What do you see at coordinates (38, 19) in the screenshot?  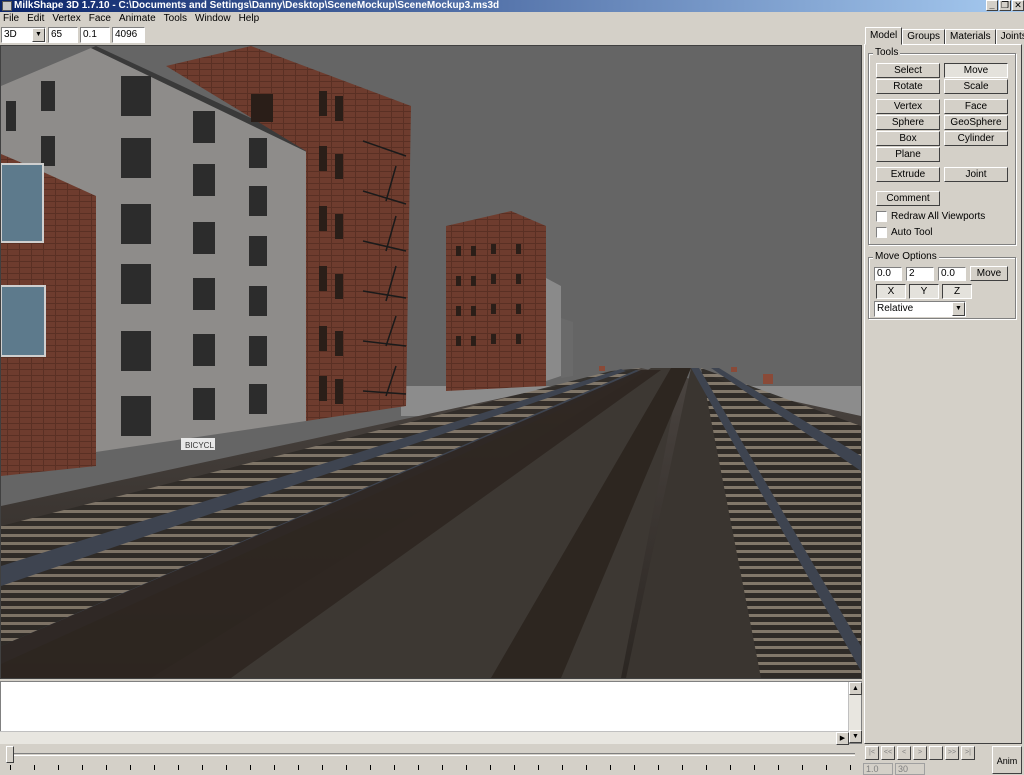 I see `menu-edit: Edit` at bounding box center [38, 19].